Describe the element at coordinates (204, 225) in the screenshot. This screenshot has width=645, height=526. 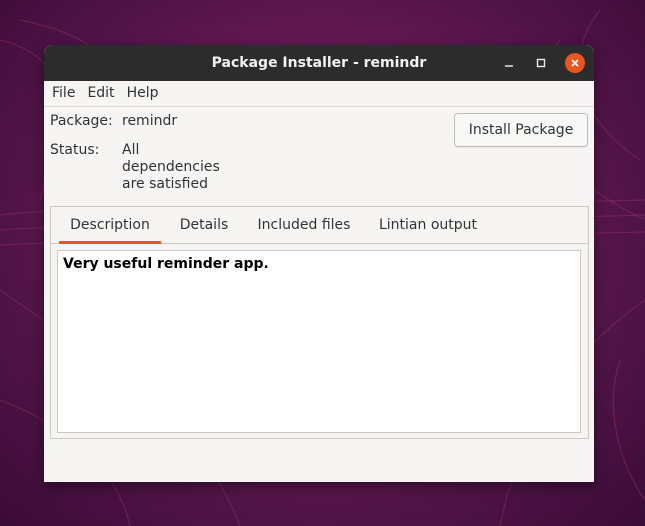
I see `tab-details: Details` at that location.